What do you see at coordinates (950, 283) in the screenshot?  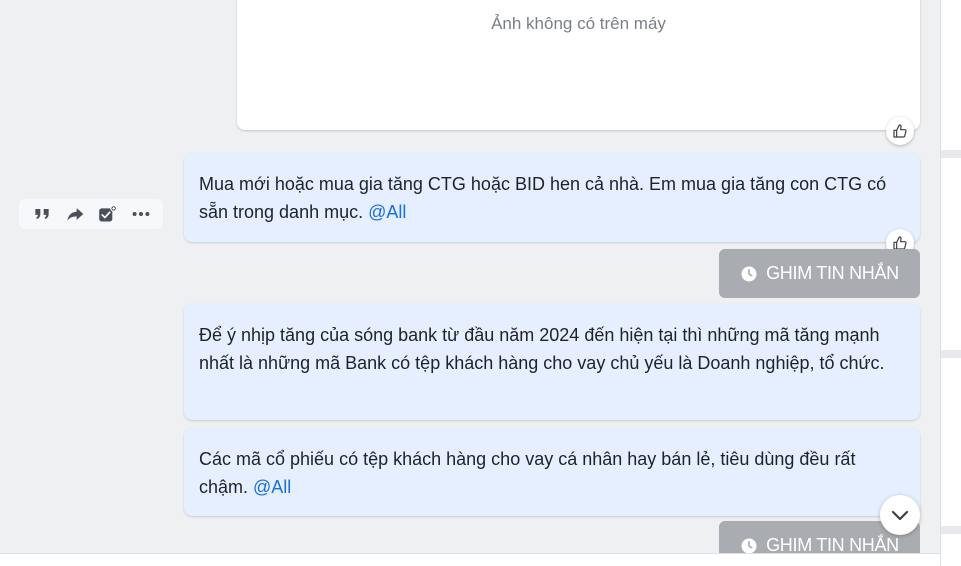 I see `right-side-panel` at bounding box center [950, 283].